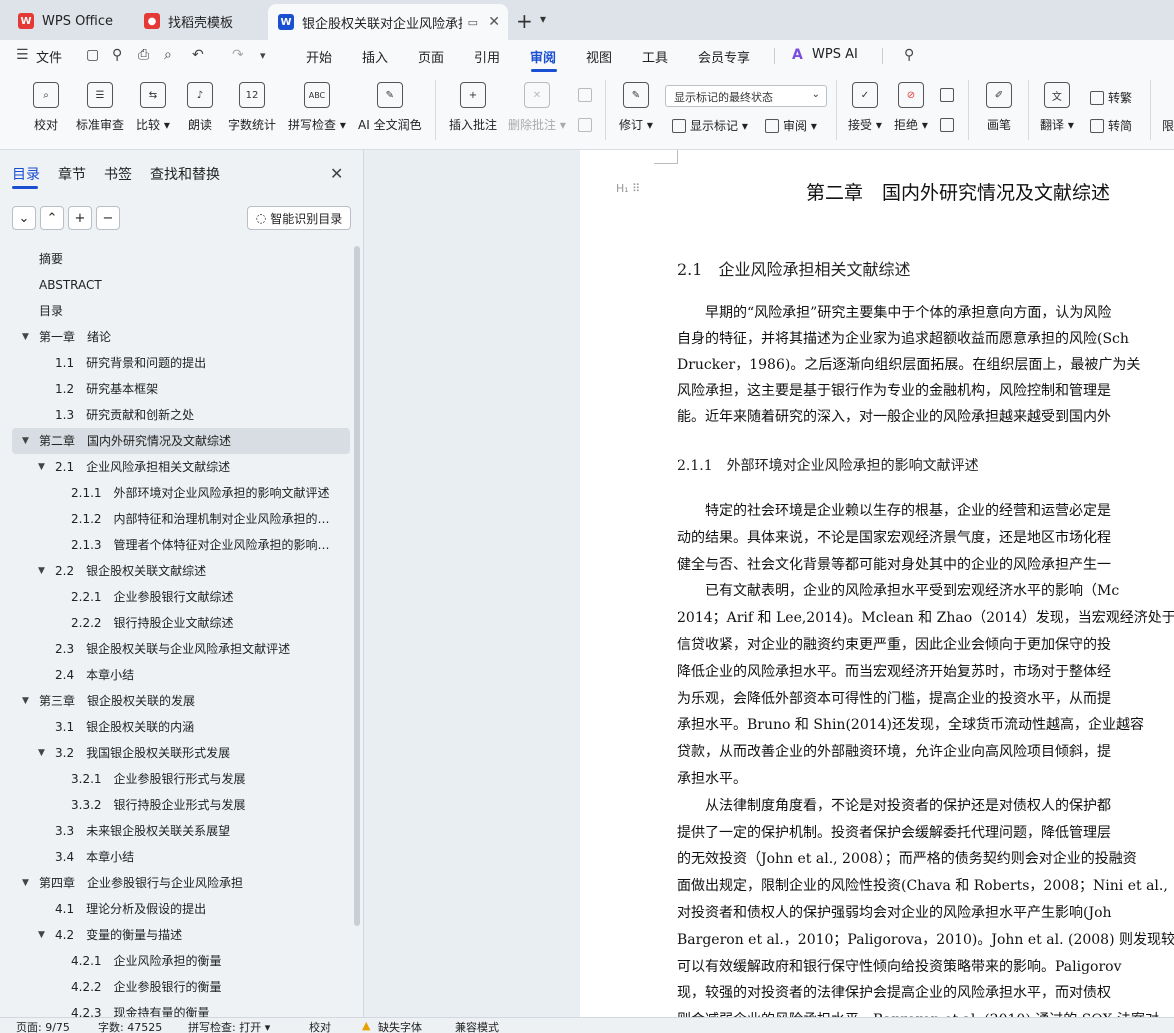 The width and height of the screenshot is (1174, 1033). I want to click on prev-change-icon, so click(949, 95).